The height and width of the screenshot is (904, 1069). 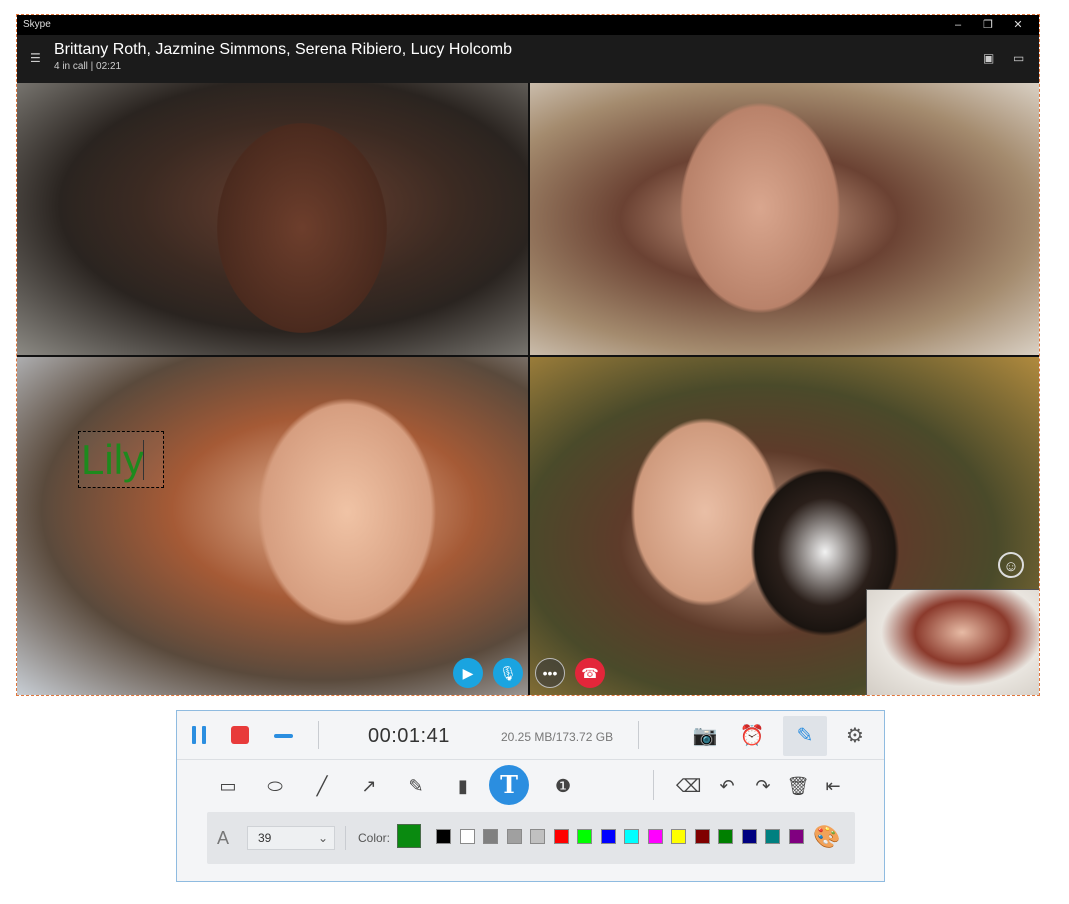 I want to click on recording-timer: 00:01:41, so click(x=409, y=736).